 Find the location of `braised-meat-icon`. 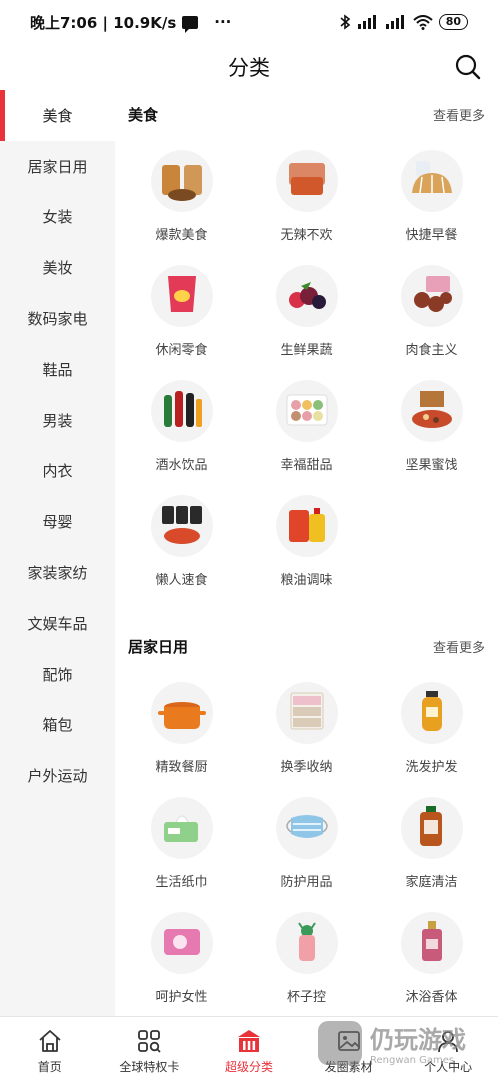

braised-meat-icon is located at coordinates (432, 294).